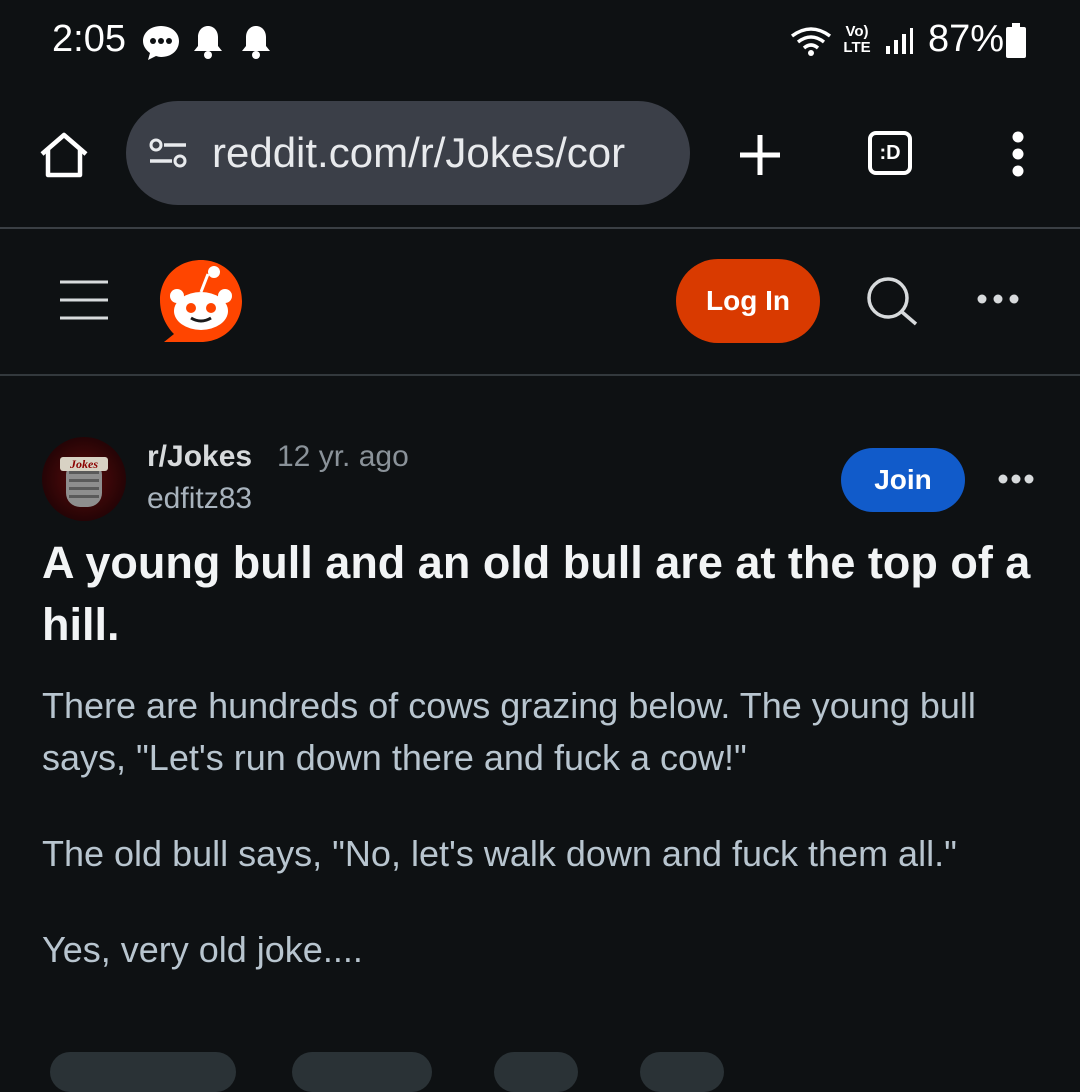  Describe the element at coordinates (199, 457) in the screenshot. I see `subreddit-name: r/Jokes` at that location.